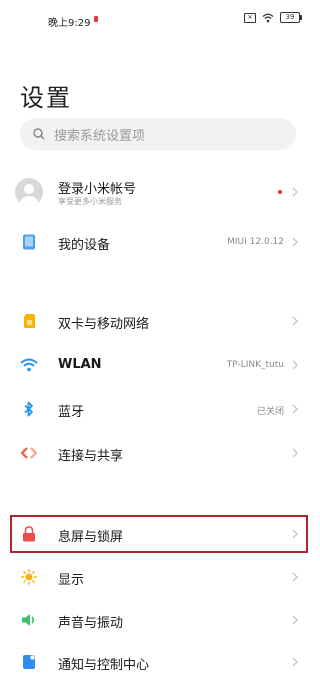 The image size is (320, 674). I want to click on settings-item-label: 息屏与锁屏, so click(91, 537).